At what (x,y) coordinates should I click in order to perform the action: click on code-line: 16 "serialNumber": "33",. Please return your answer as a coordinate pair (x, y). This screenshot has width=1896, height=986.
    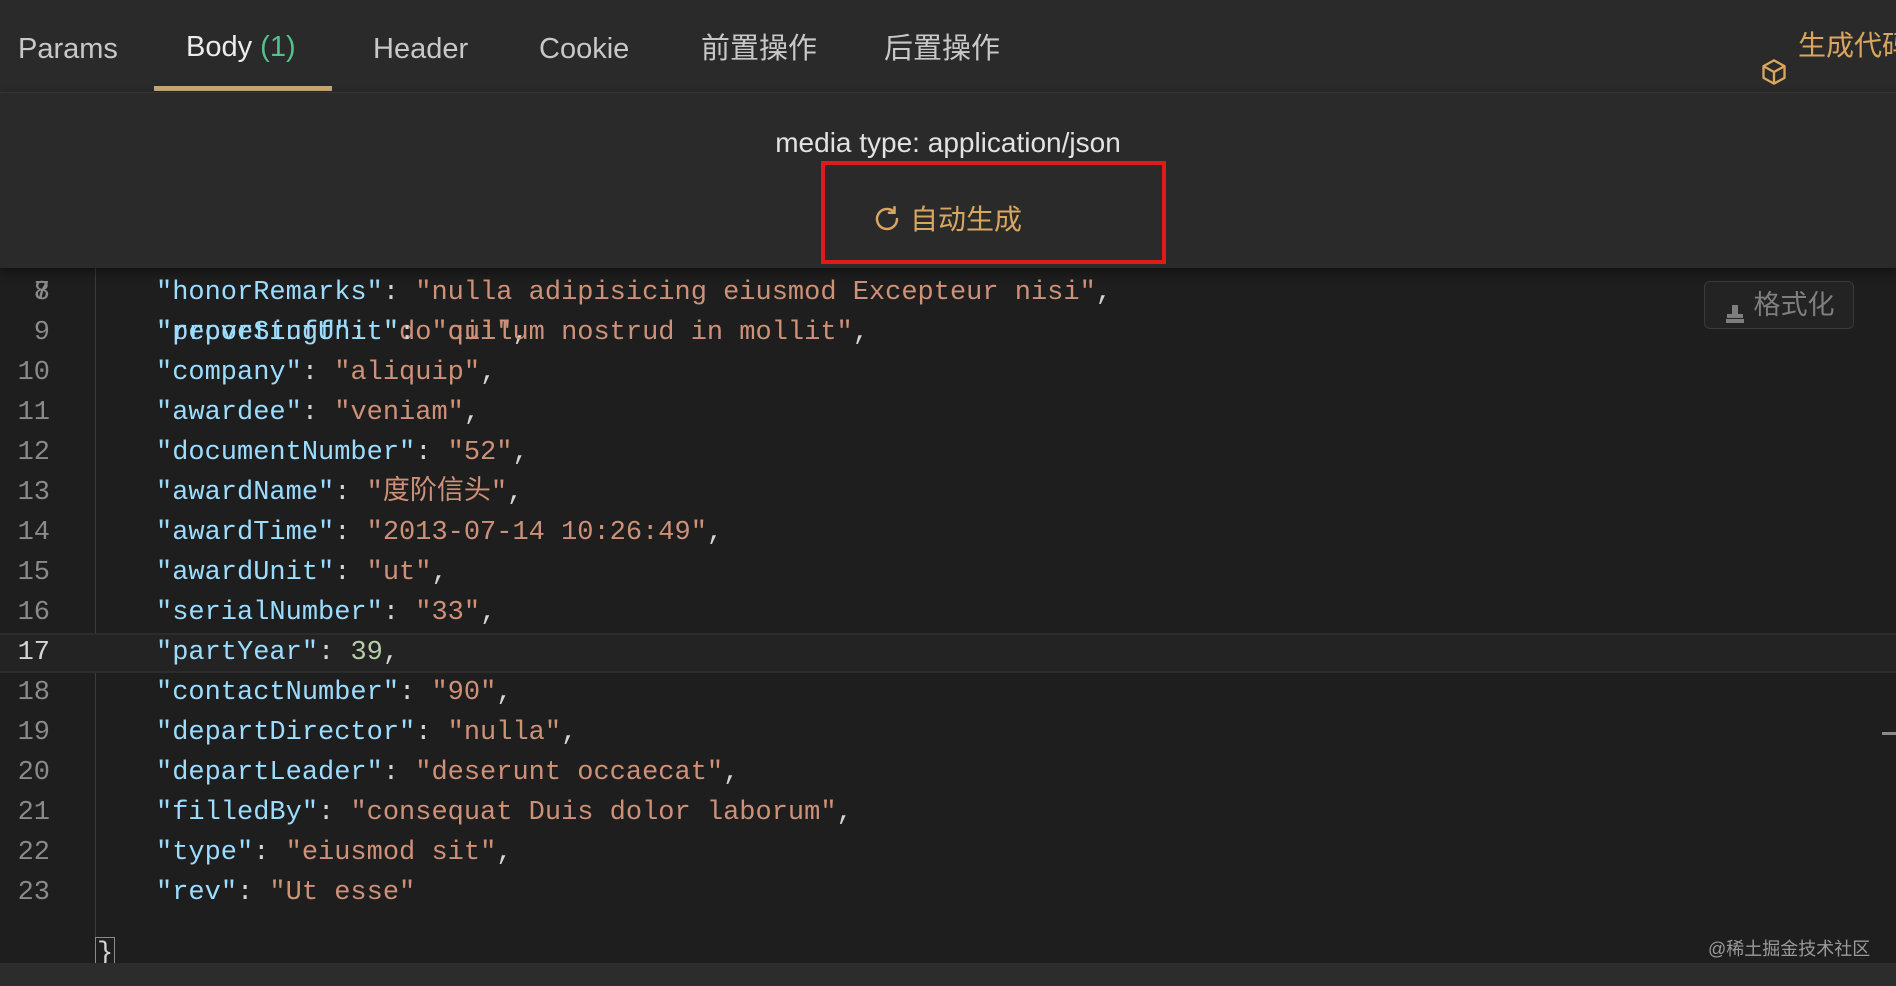
    Looking at the image, I should click on (948, 613).